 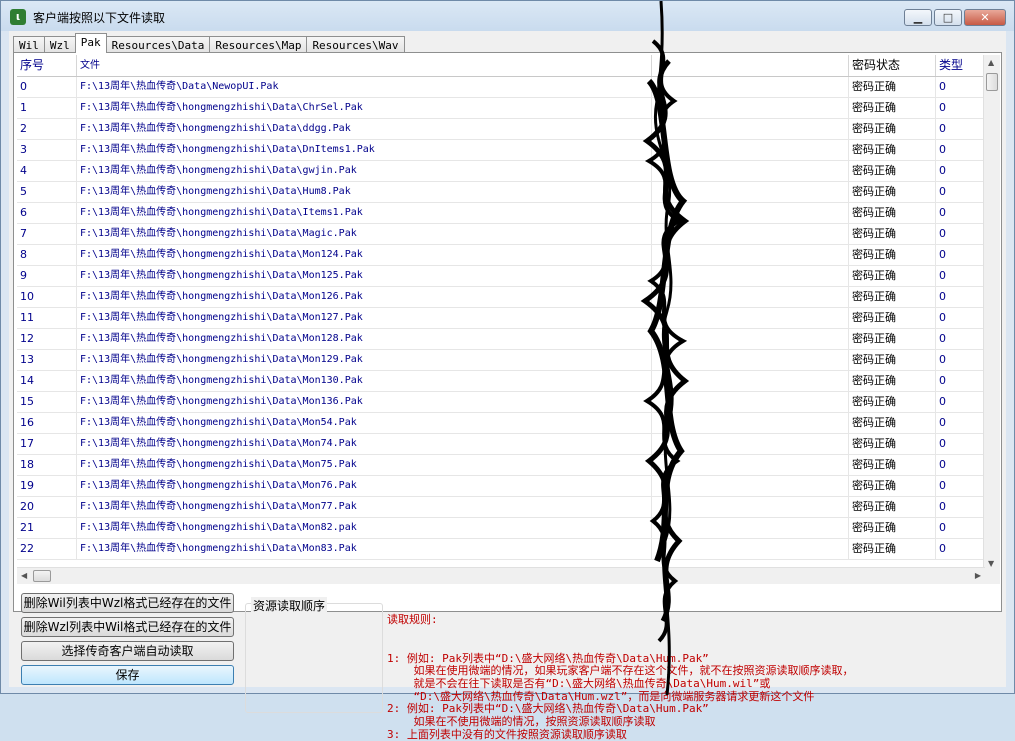 I want to click on horizontal-scrollbar: ◀ ▶, so click(x=501, y=575).